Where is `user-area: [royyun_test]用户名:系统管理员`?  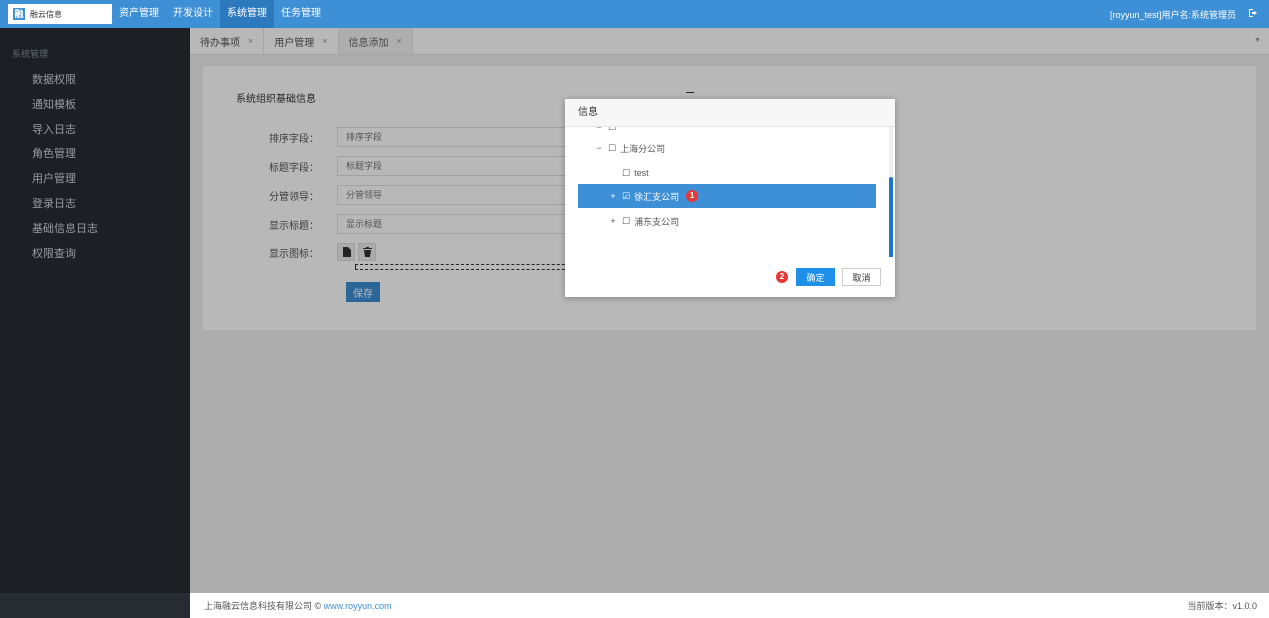
user-area: [royyun_test]用户名:系统管理员 is located at coordinates (1184, 14).